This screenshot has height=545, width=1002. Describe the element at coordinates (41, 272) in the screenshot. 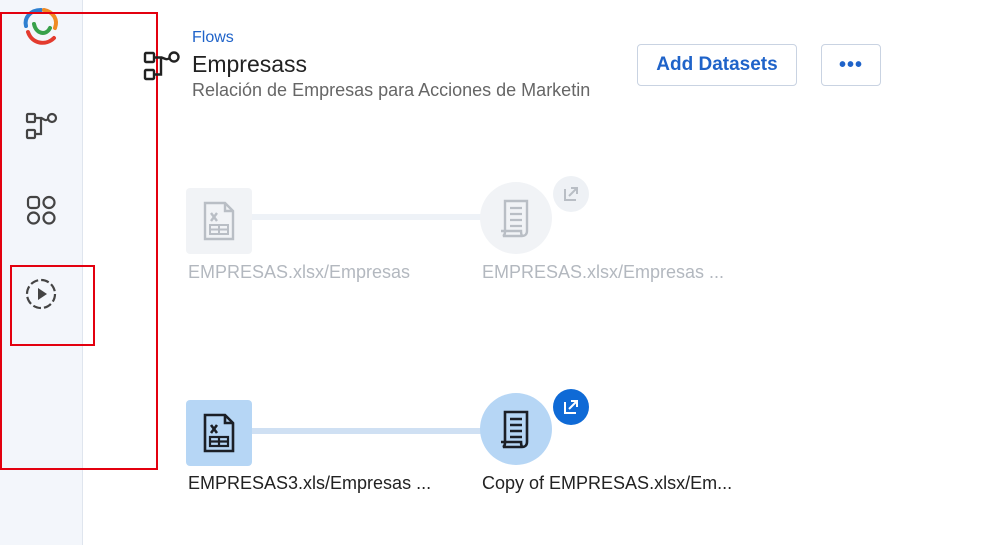

I see `sidebar` at that location.